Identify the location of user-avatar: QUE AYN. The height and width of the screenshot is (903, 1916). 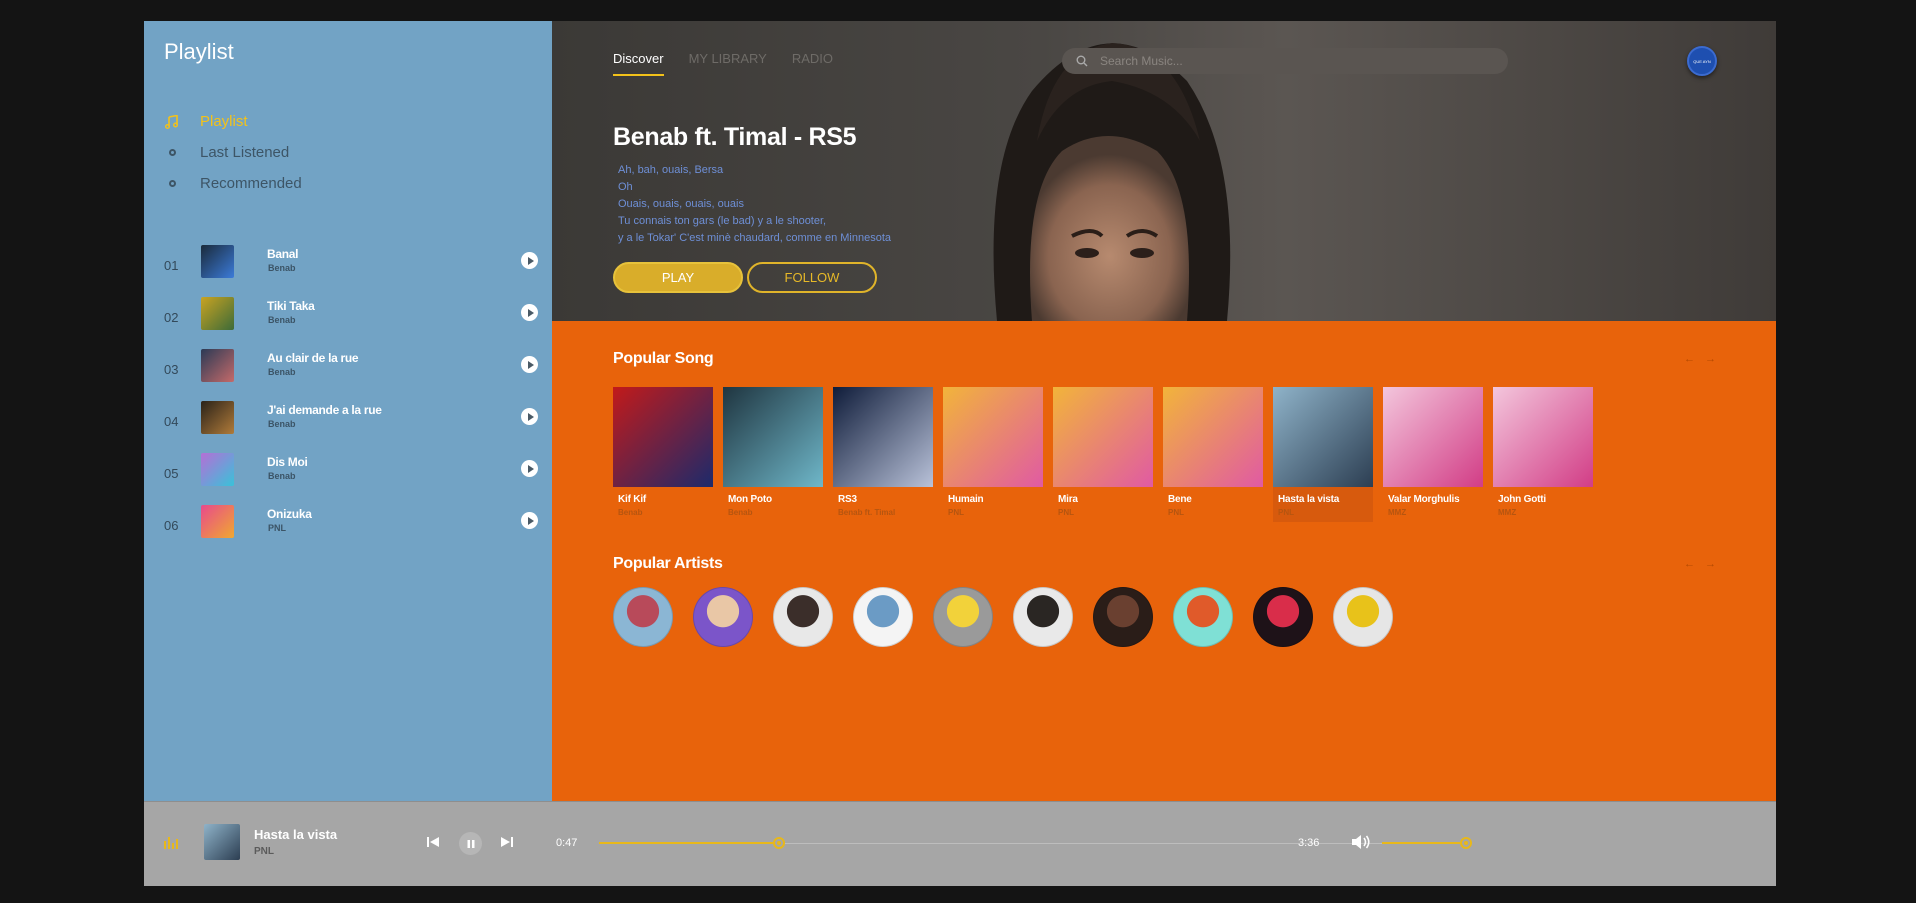
(1702, 61).